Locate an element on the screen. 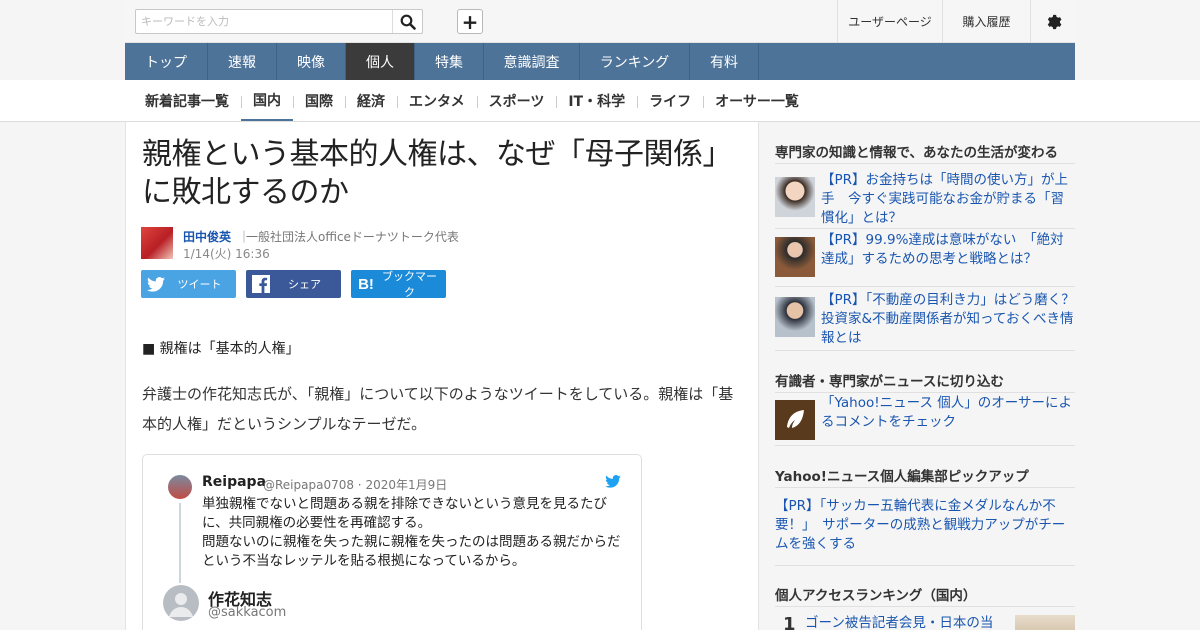 The width and height of the screenshot is (1200, 630). tweet-button: ツイート is located at coordinates (188, 284).